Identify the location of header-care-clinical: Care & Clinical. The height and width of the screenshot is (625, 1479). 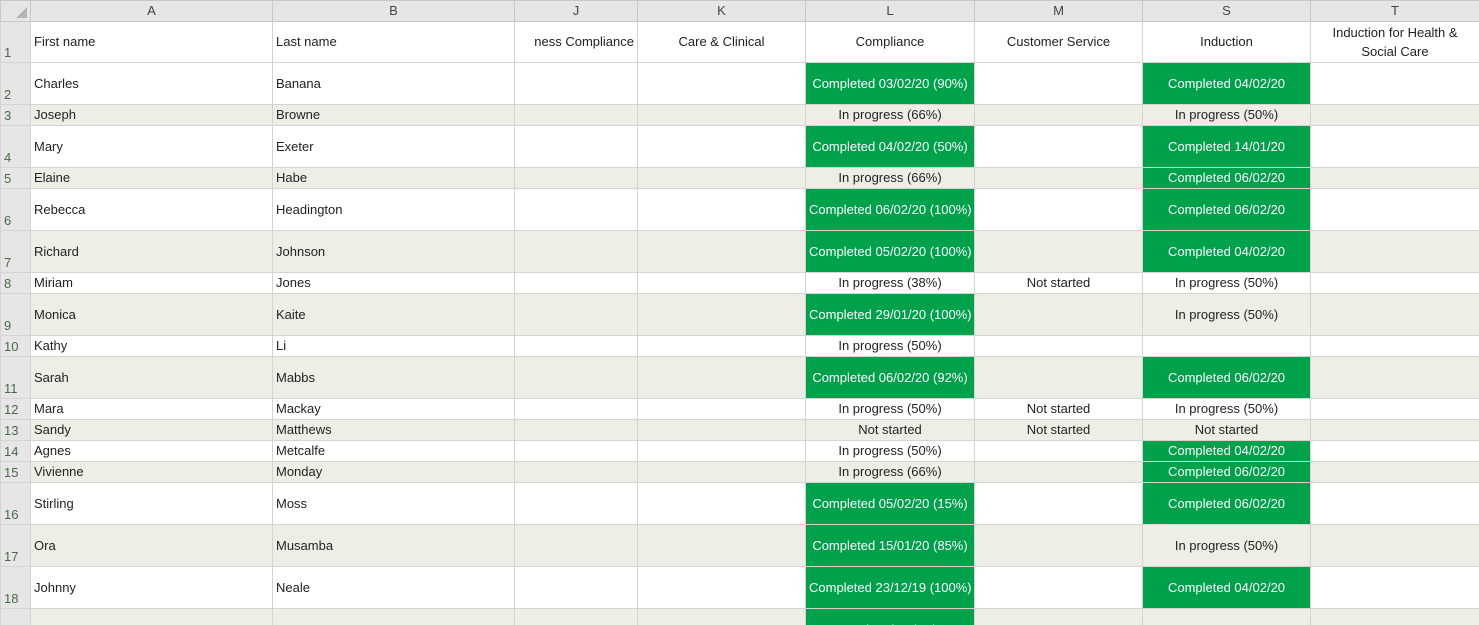
(721, 42).